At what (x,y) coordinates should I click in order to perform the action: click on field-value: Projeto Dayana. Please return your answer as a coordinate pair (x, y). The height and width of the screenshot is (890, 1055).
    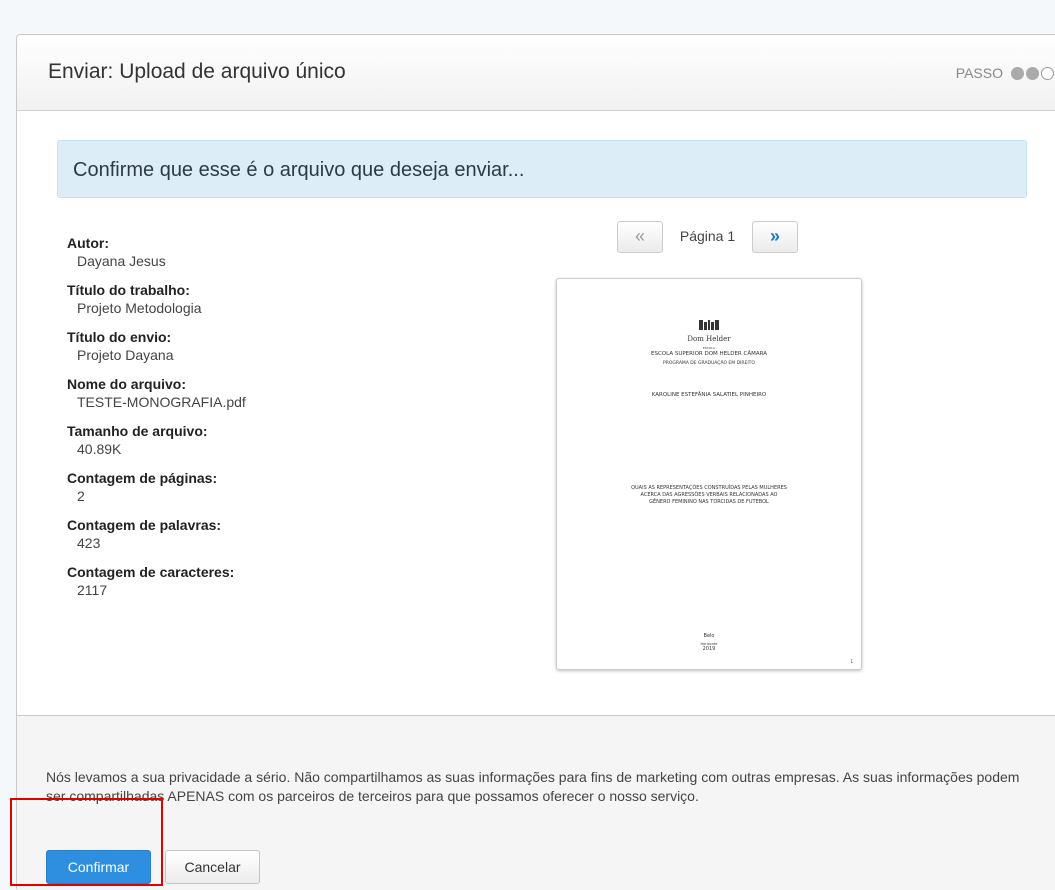
    Looking at the image, I should click on (125, 355).